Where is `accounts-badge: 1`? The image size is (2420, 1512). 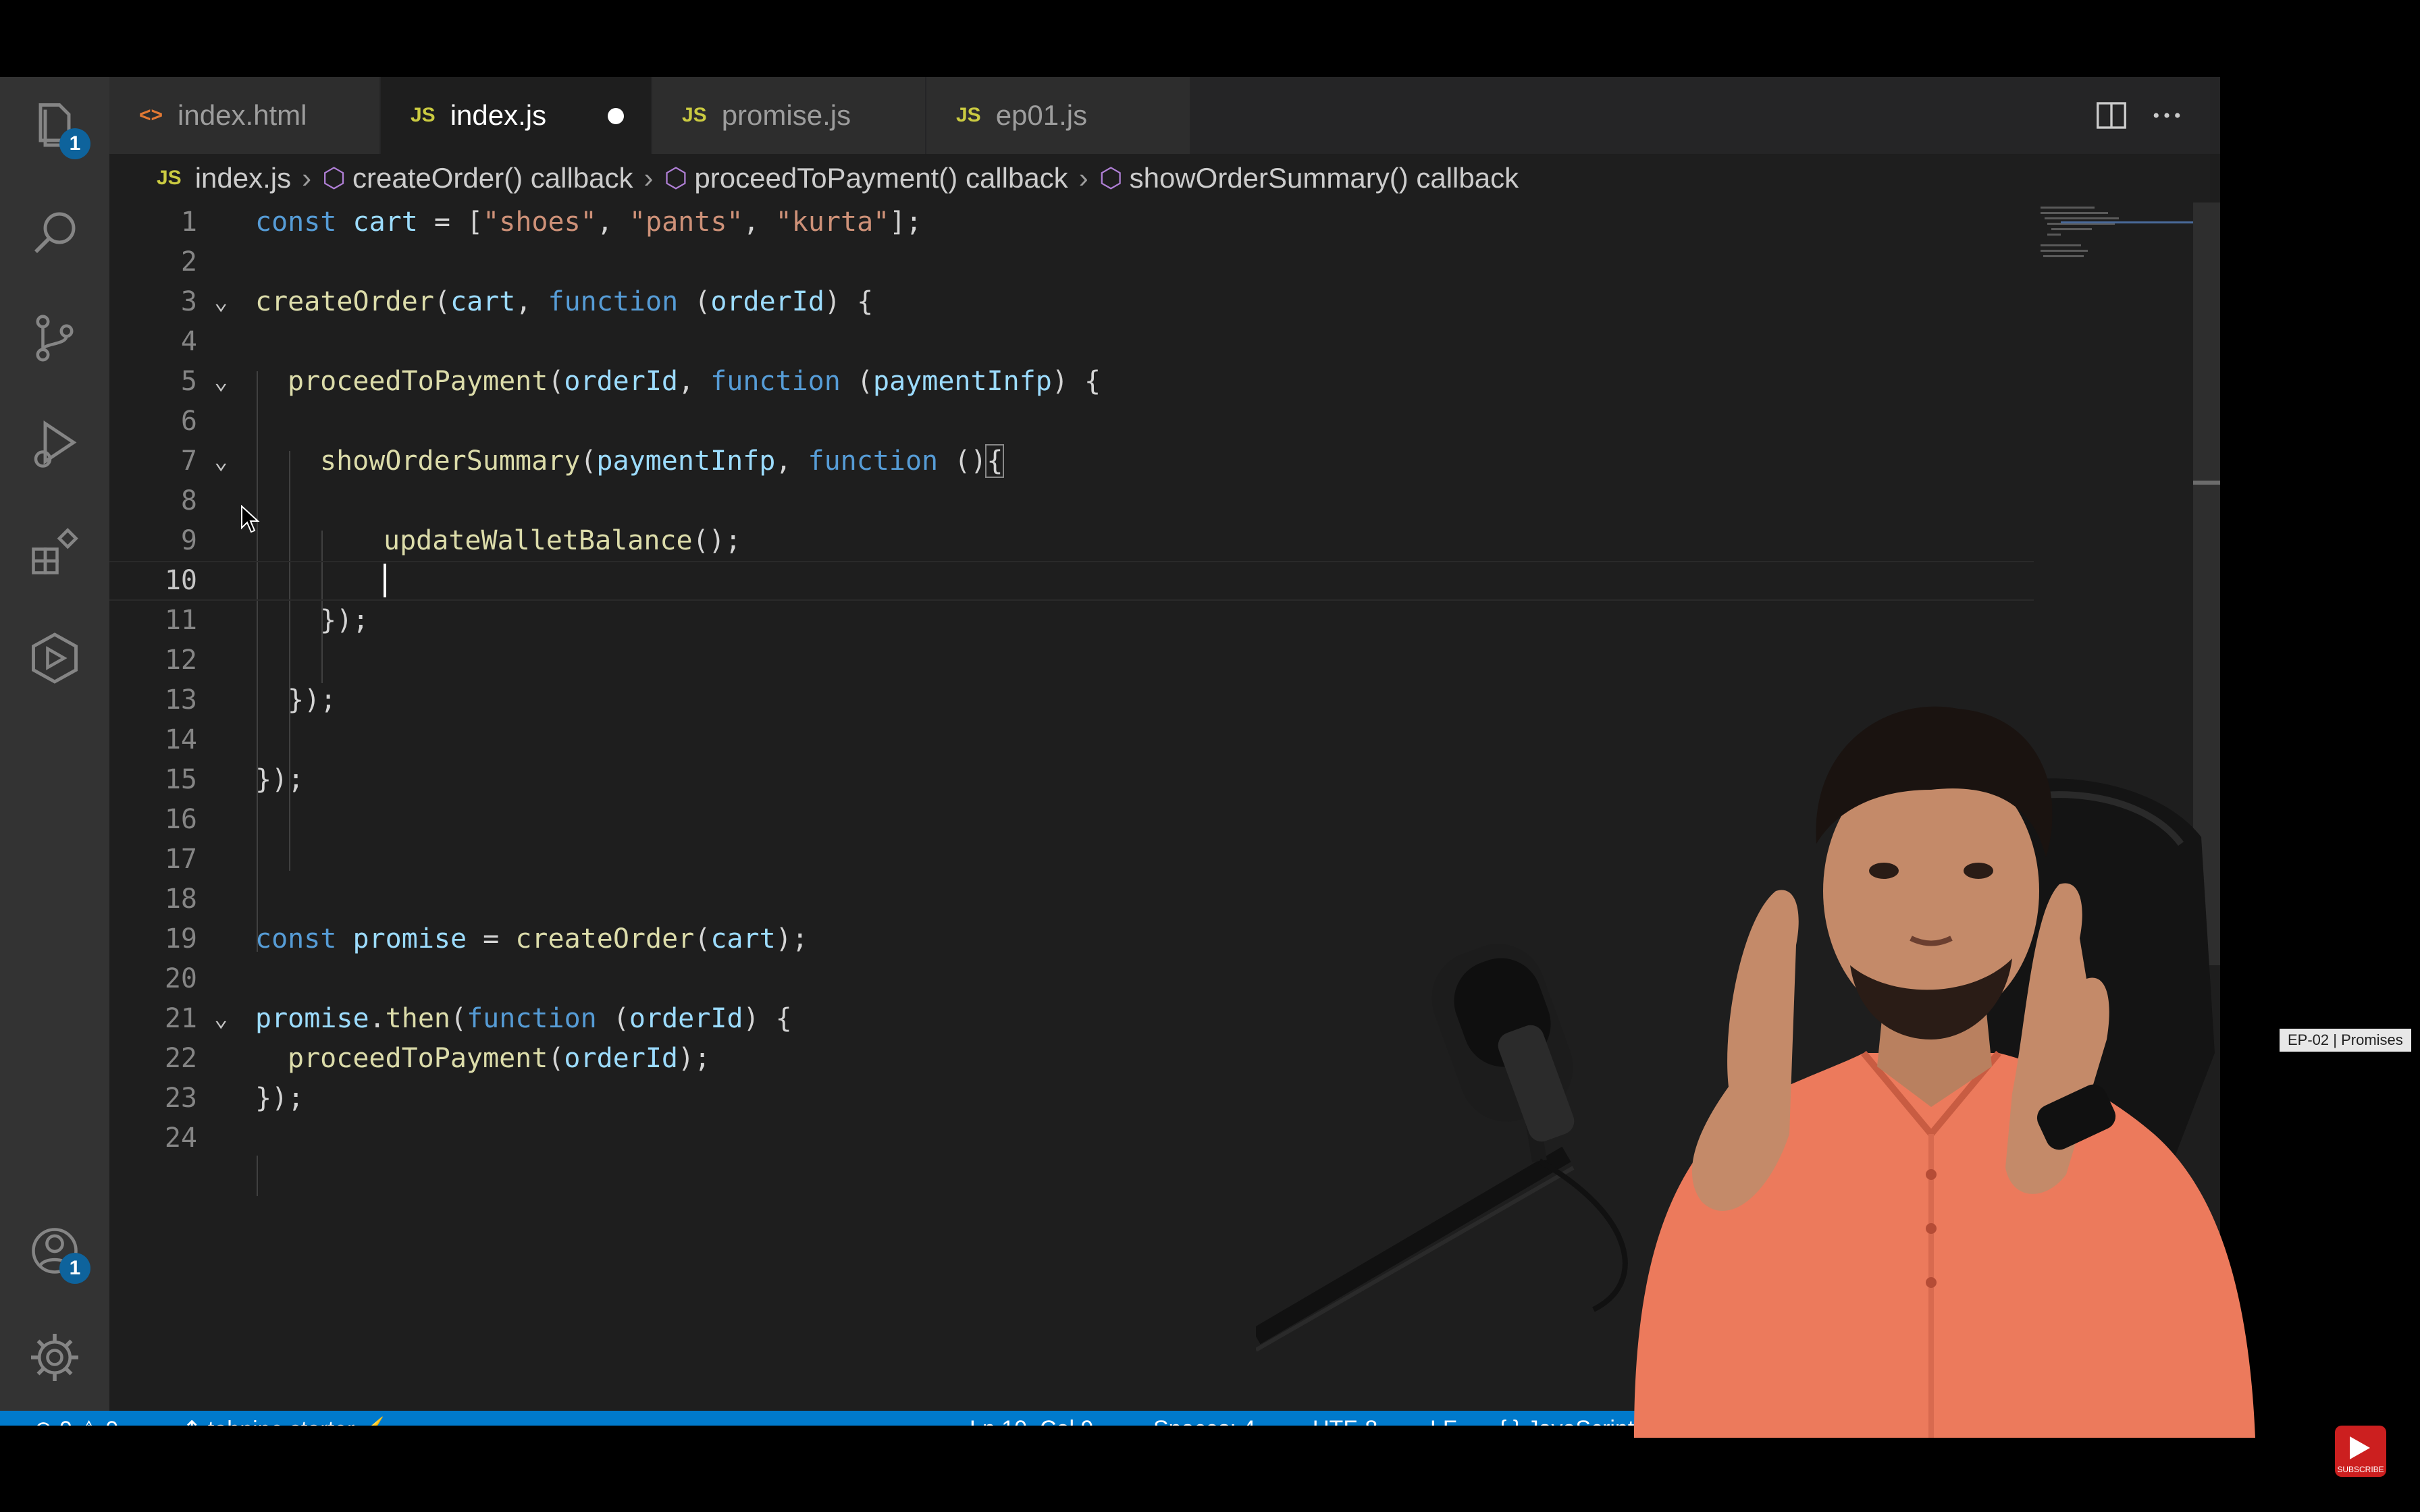 accounts-badge: 1 is located at coordinates (74, 1268).